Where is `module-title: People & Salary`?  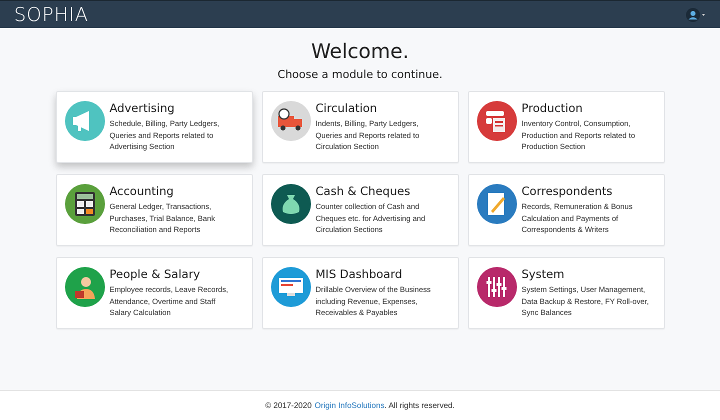
module-title: People & Salary is located at coordinates (156, 274).